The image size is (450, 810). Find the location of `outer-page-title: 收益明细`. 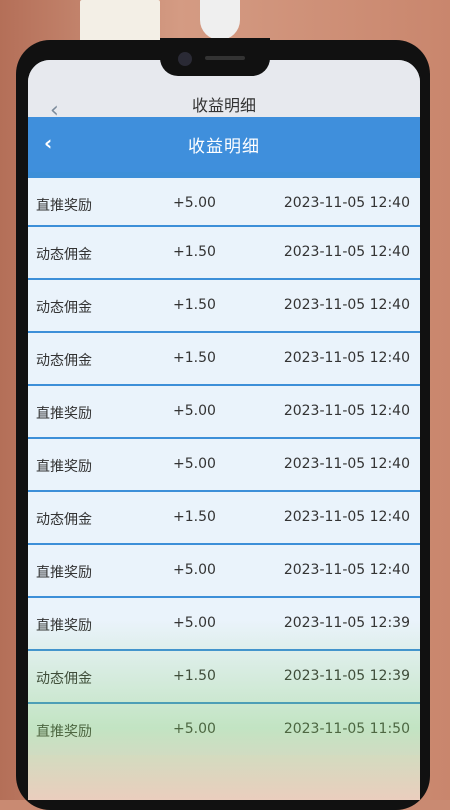

outer-page-title: 收益明细 is located at coordinates (223, 105).